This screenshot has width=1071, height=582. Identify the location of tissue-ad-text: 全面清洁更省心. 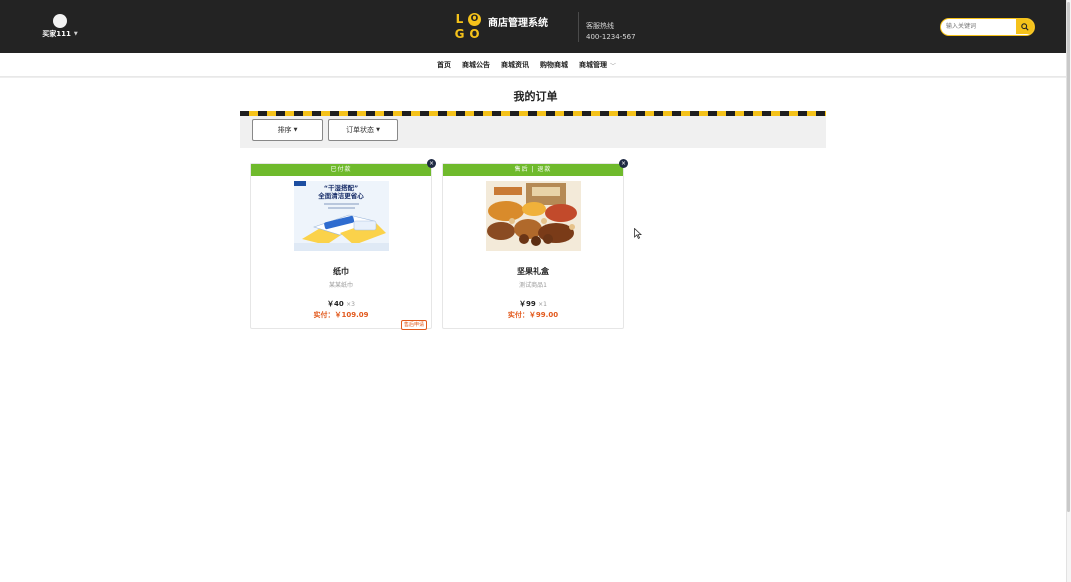
(340, 195).